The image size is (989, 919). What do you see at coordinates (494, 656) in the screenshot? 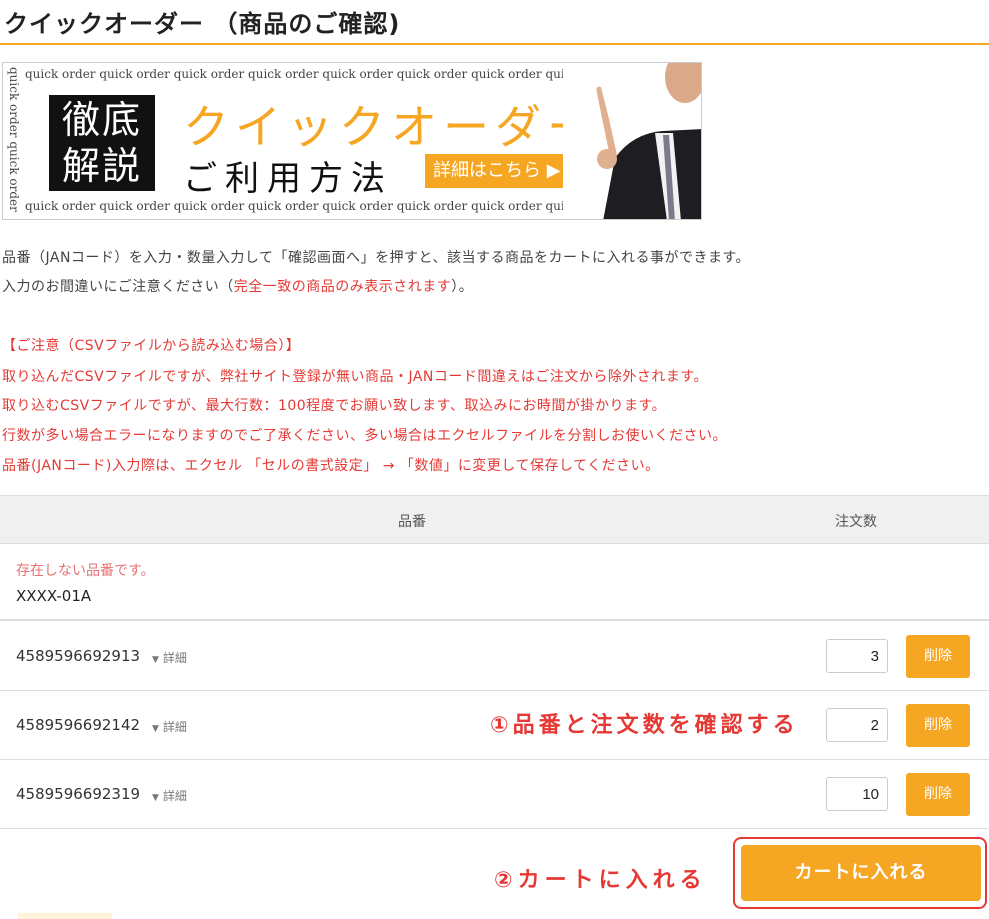
I see `table-row: 4589596692913 ▼詳細 削除` at bounding box center [494, 656].